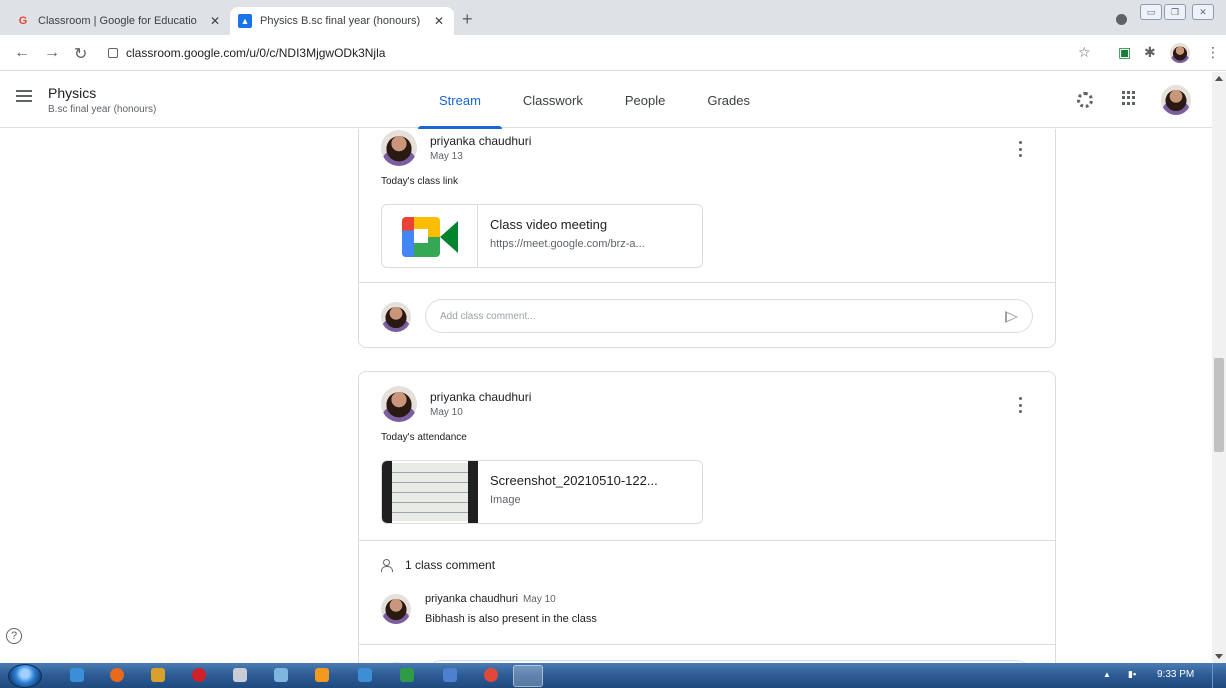  Describe the element at coordinates (467, 19) in the screenshot. I see `new-tab-icon: +` at that location.